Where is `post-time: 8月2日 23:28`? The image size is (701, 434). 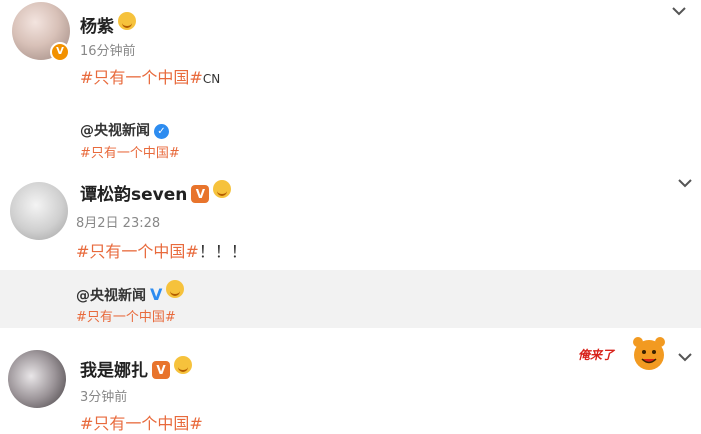
post-time: 8月2日 23:28 is located at coordinates (118, 223).